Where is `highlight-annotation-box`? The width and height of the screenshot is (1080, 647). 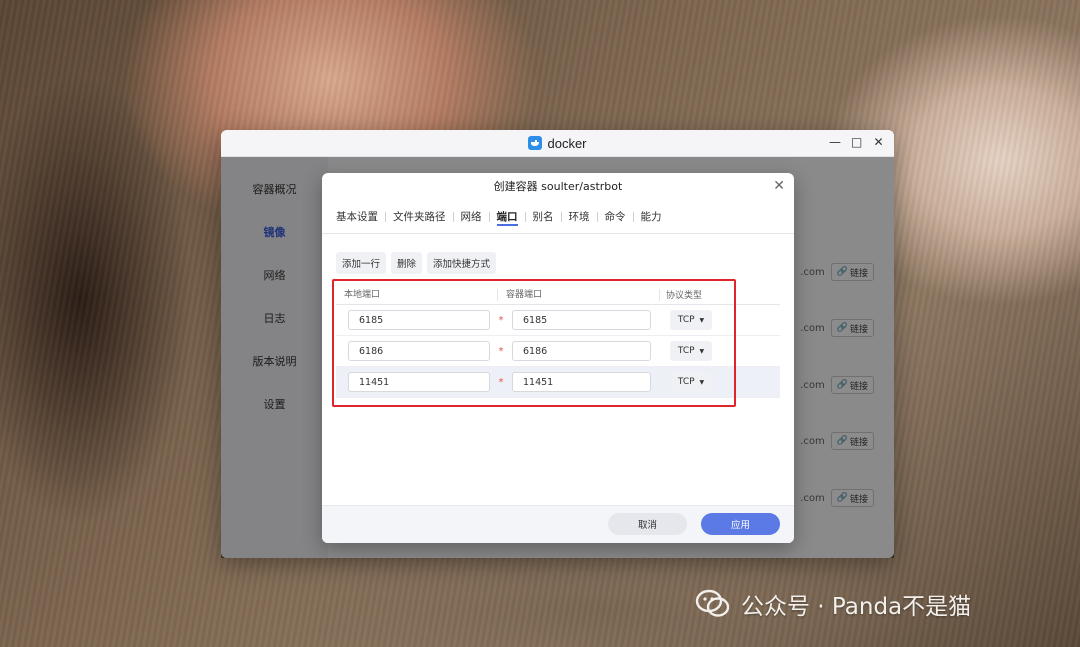
highlight-annotation-box is located at coordinates (534, 343).